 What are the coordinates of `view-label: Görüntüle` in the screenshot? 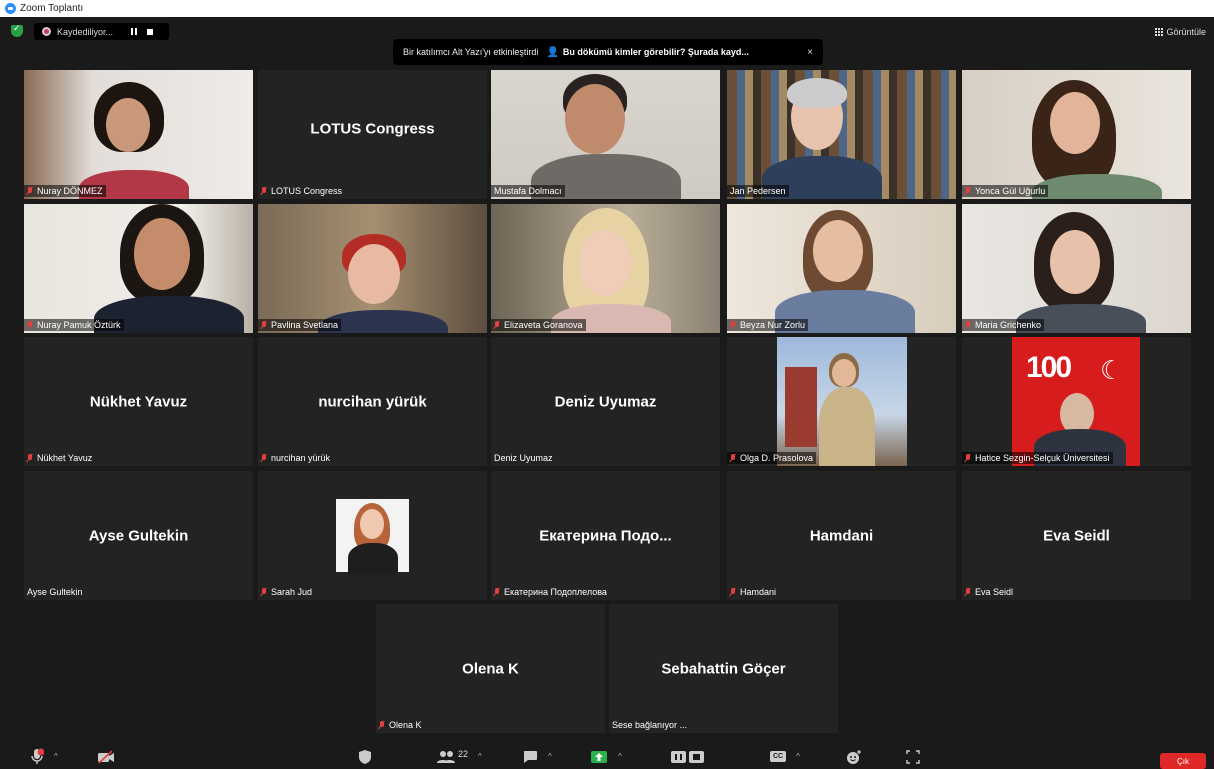 It's located at (1186, 32).